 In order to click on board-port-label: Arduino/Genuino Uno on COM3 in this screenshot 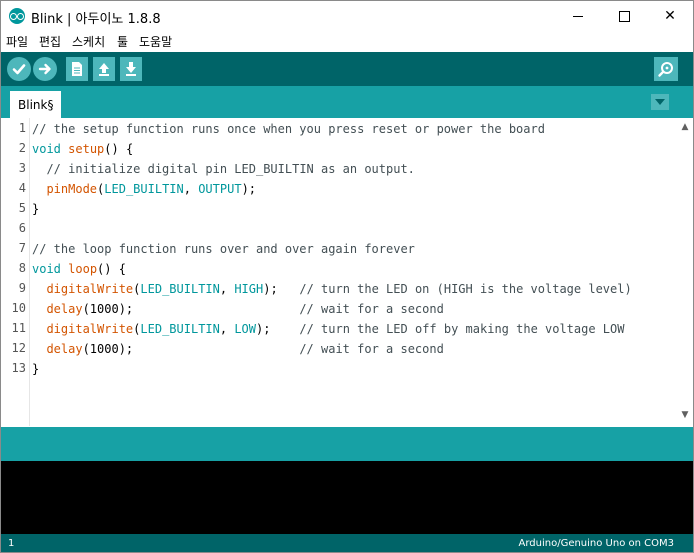, I will do `click(596, 543)`.